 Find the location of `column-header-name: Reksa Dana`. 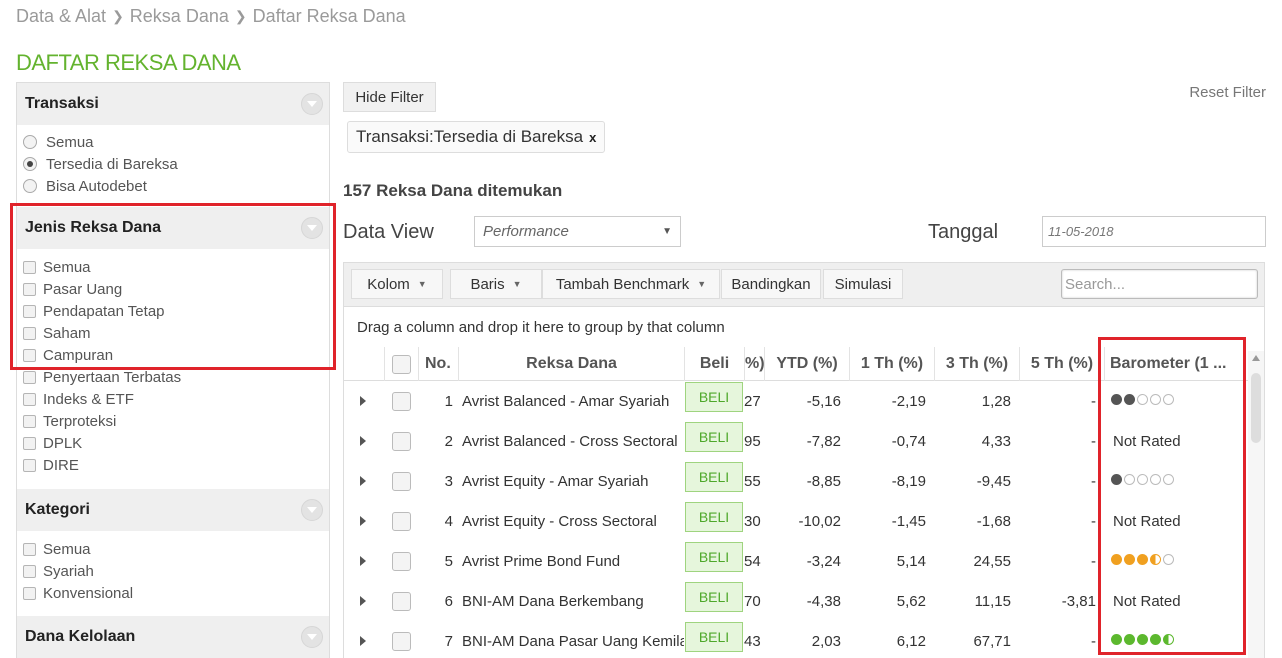

column-header-name: Reksa Dana is located at coordinates (571, 364).